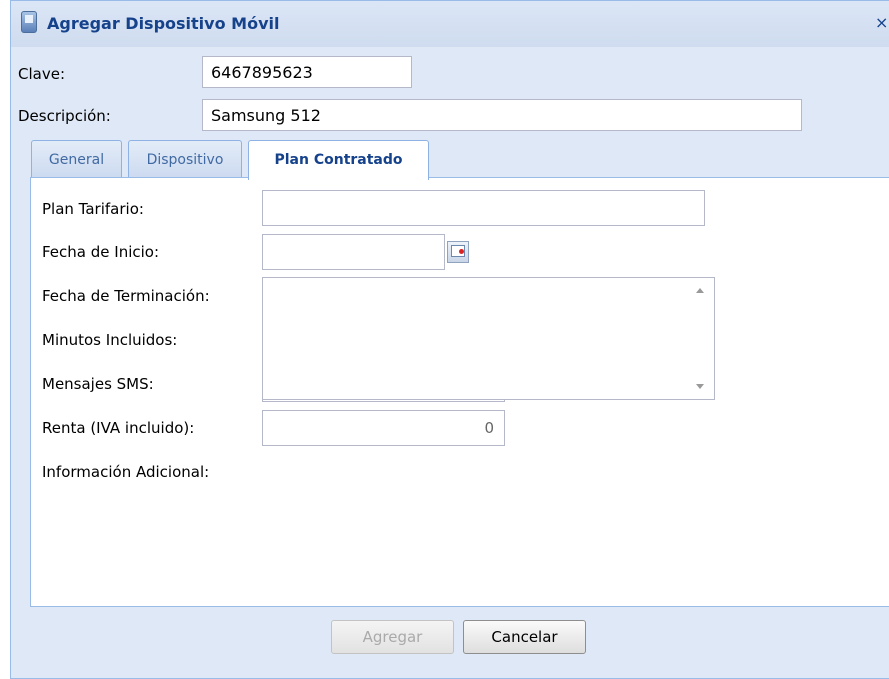  Describe the element at coordinates (185, 159) in the screenshot. I see `tab-dispositivo: Dispositivo` at that location.